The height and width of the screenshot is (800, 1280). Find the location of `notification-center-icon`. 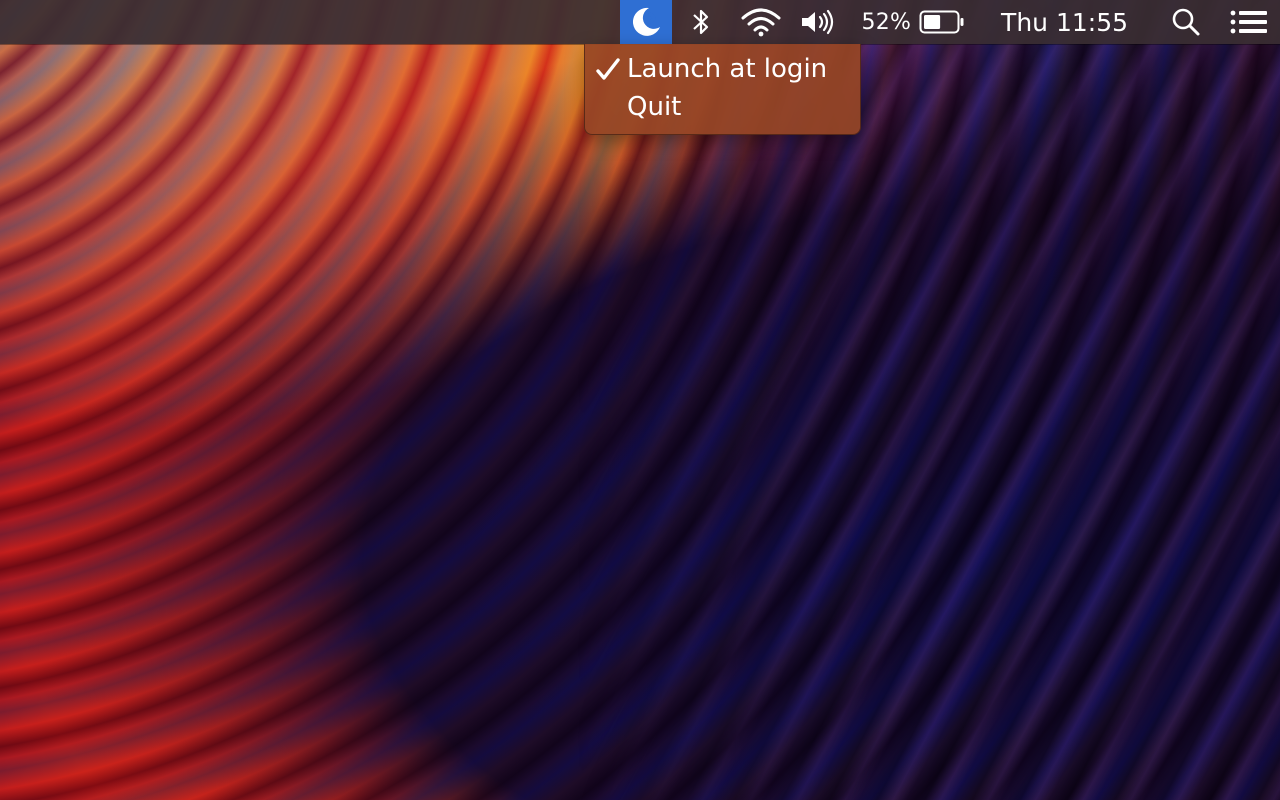

notification-center-icon is located at coordinates (1249, 22).